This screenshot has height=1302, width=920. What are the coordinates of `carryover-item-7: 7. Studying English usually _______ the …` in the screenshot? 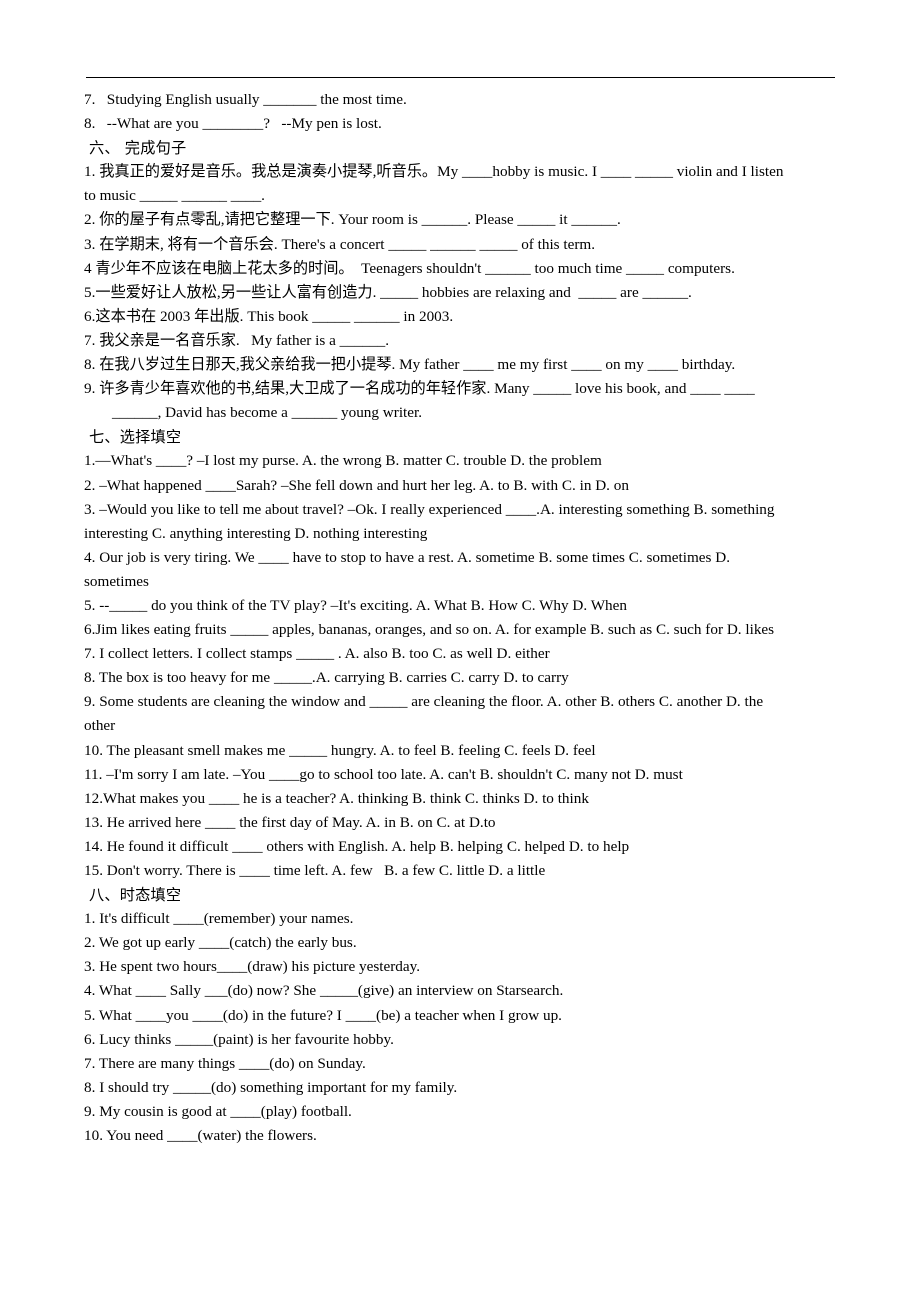 It's located at (245, 99).